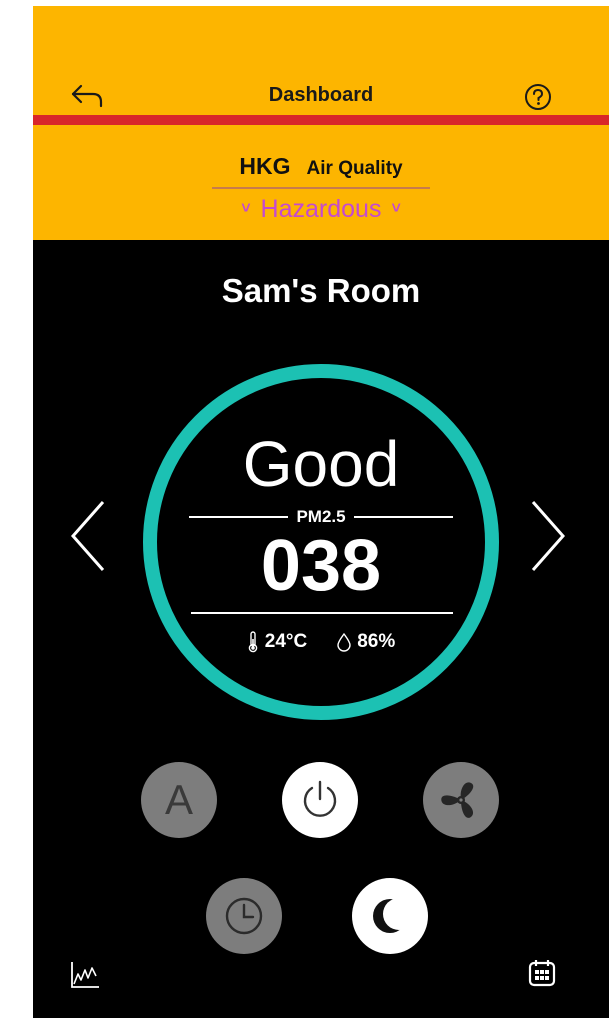  Describe the element at coordinates (253, 642) in the screenshot. I see `thermometer-icon` at that location.